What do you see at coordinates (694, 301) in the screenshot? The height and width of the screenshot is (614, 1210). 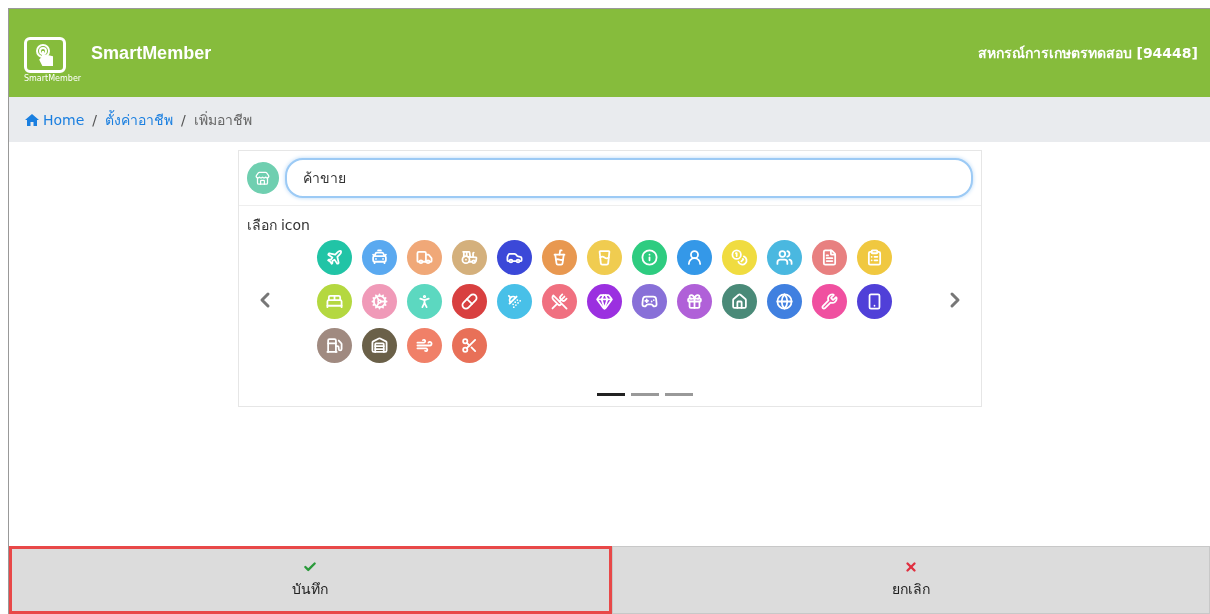 I see `gift-icon` at bounding box center [694, 301].